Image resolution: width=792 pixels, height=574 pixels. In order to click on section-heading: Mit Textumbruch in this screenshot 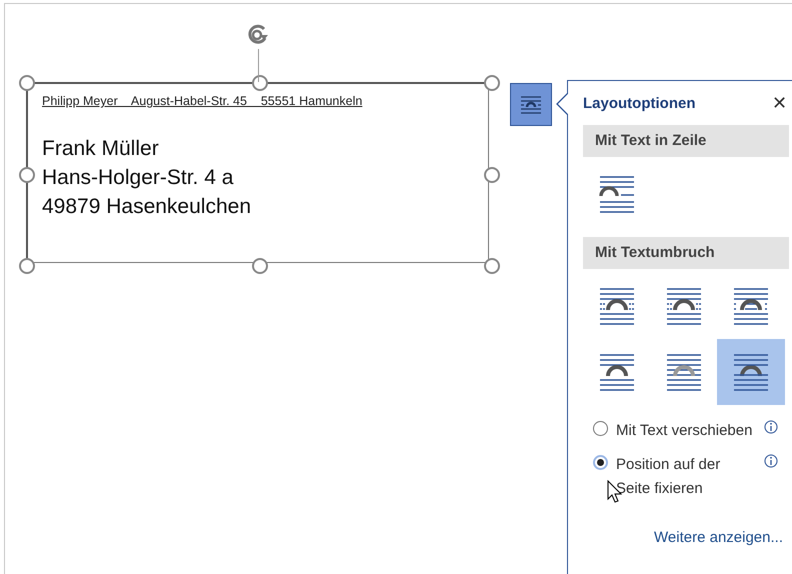, I will do `click(686, 253)`.